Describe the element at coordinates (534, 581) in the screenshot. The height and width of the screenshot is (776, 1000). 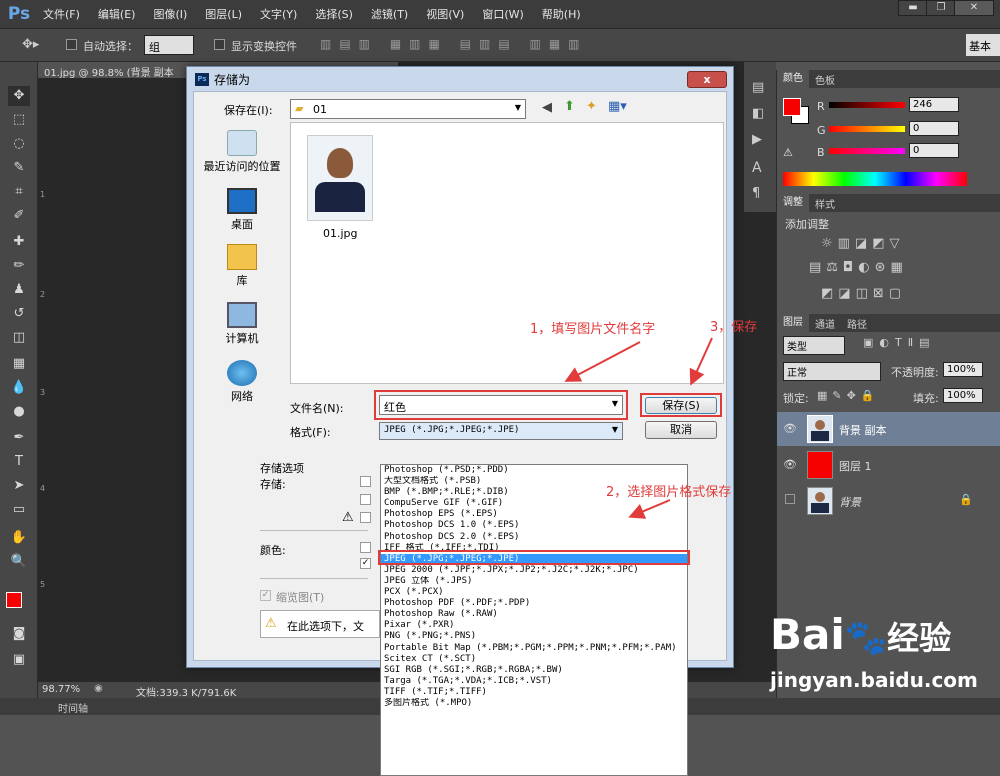
I see `format-option: JPEG 立体 (*.JPS)` at that location.